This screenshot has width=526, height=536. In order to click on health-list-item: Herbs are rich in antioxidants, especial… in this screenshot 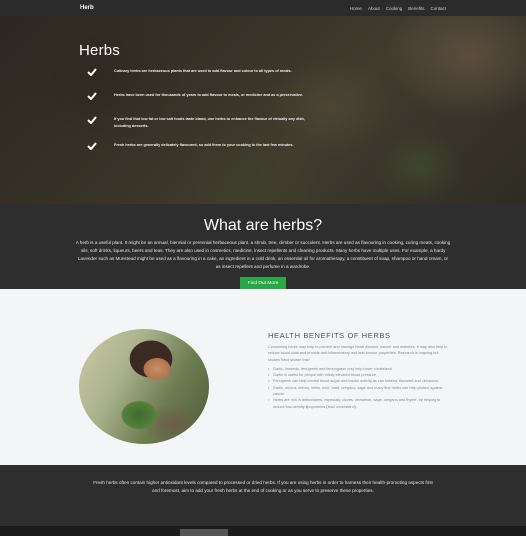, I will do `click(358, 403)`.